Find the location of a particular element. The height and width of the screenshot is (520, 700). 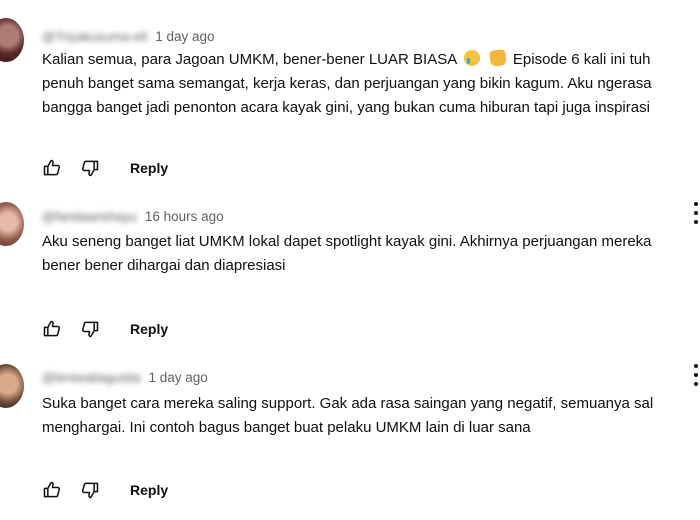

raising-hands-icon is located at coordinates (497, 58).